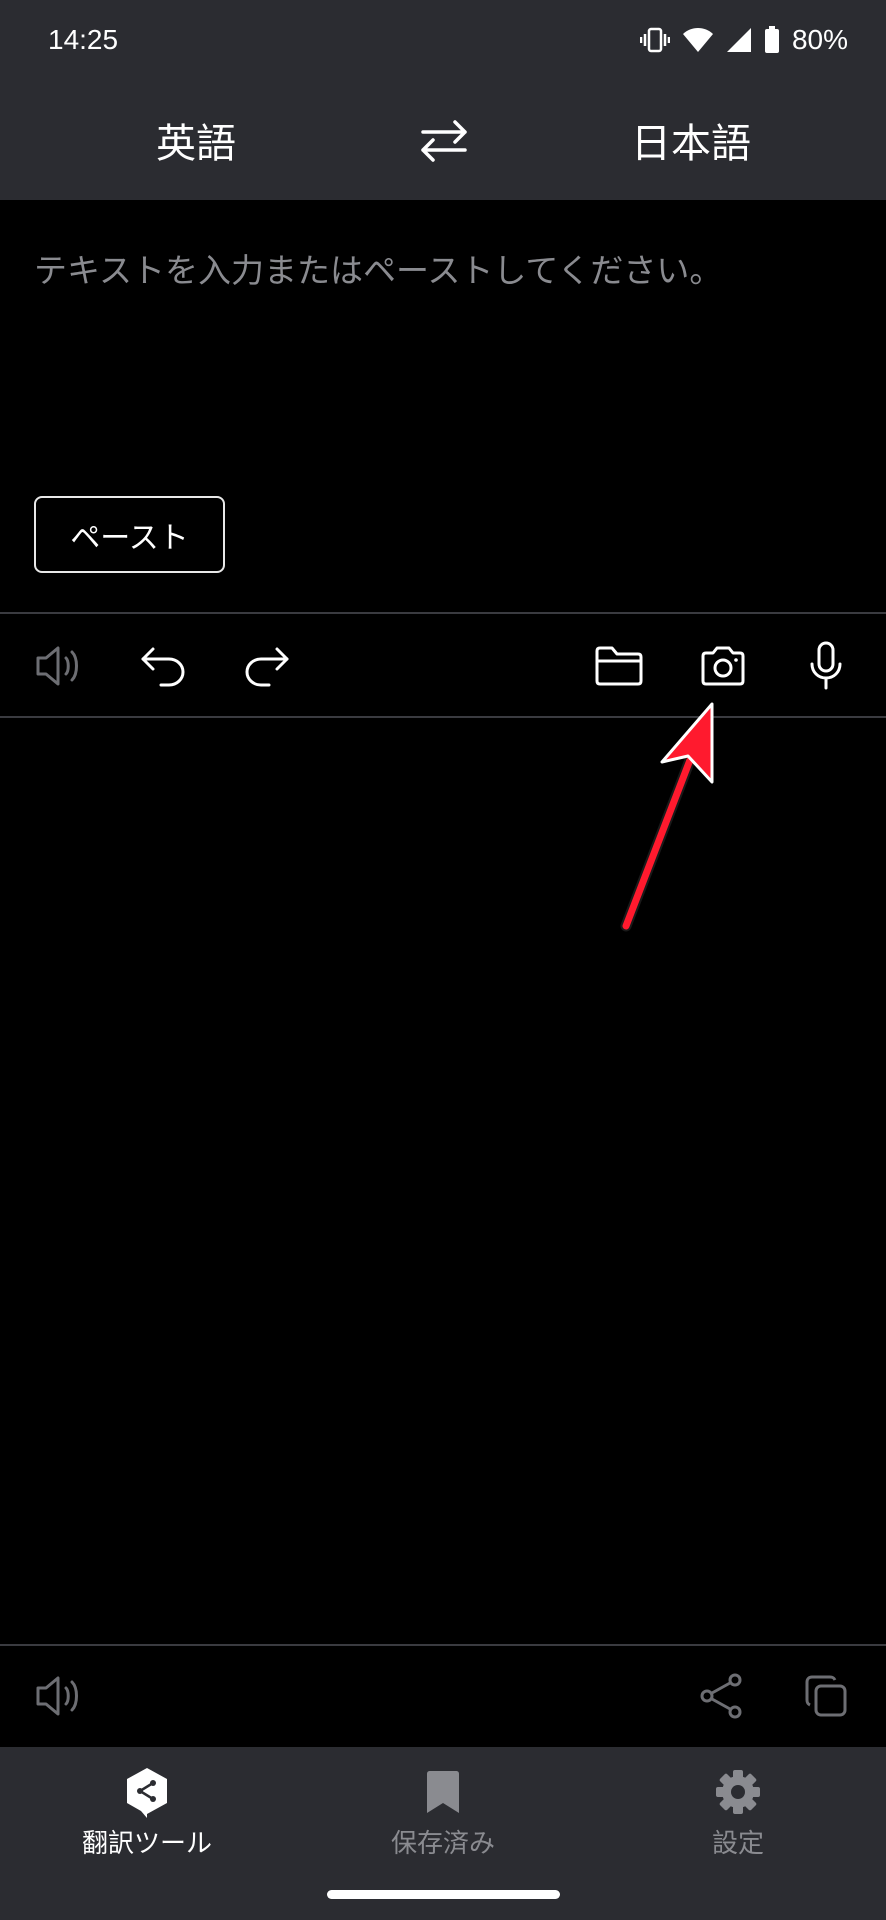 Image resolution: width=886 pixels, height=1920 pixels. Describe the element at coordinates (443, 1792) in the screenshot. I see `bookmark-icon` at that location.